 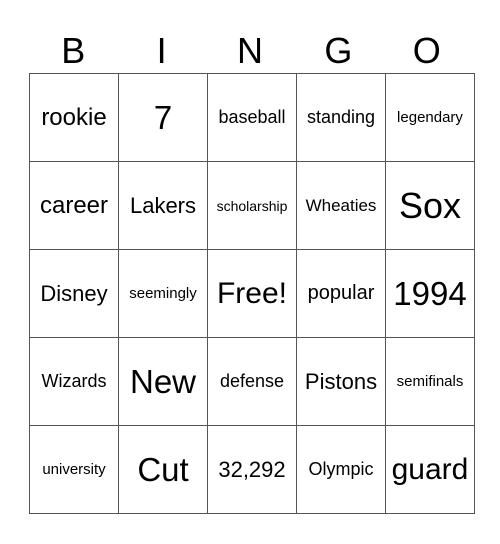 What do you see at coordinates (341, 381) in the screenshot?
I see `bingo-cell: Pistons` at bounding box center [341, 381].